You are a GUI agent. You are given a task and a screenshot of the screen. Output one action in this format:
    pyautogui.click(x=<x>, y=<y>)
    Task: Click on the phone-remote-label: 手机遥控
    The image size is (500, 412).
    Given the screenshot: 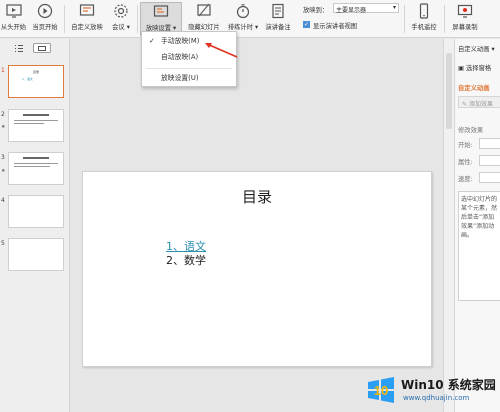 What is the action you would take?
    pyautogui.click(x=424, y=27)
    